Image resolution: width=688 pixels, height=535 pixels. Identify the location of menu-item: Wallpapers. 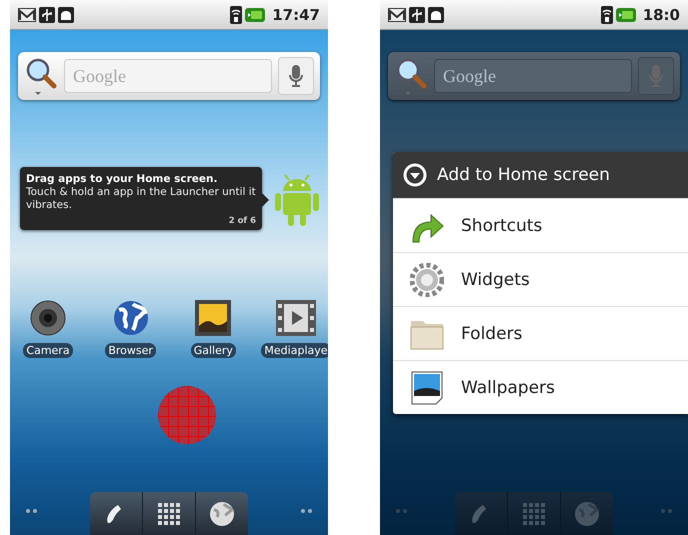
(508, 388).